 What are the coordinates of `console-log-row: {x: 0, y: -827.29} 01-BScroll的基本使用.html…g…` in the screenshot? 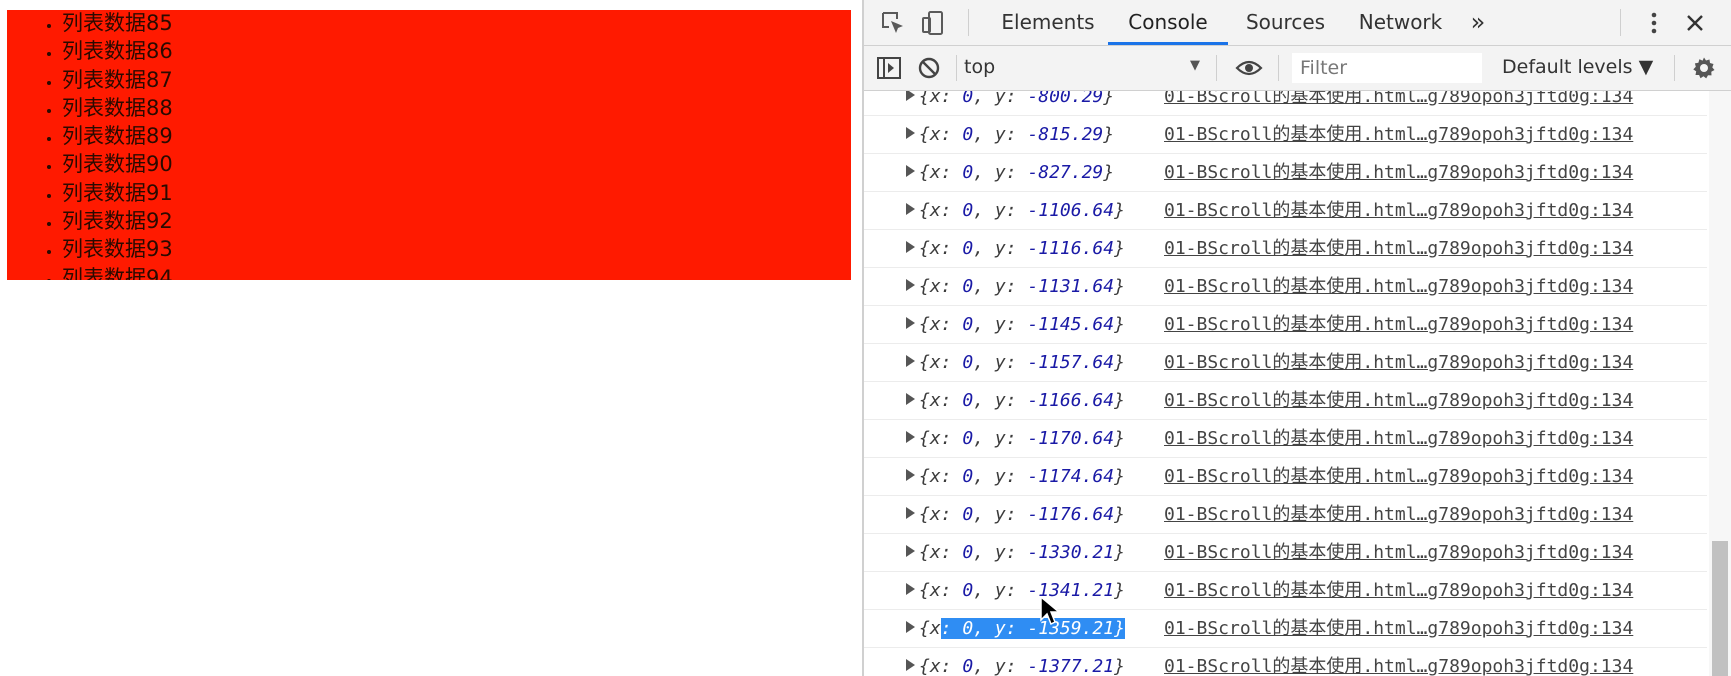 It's located at (1285, 173).